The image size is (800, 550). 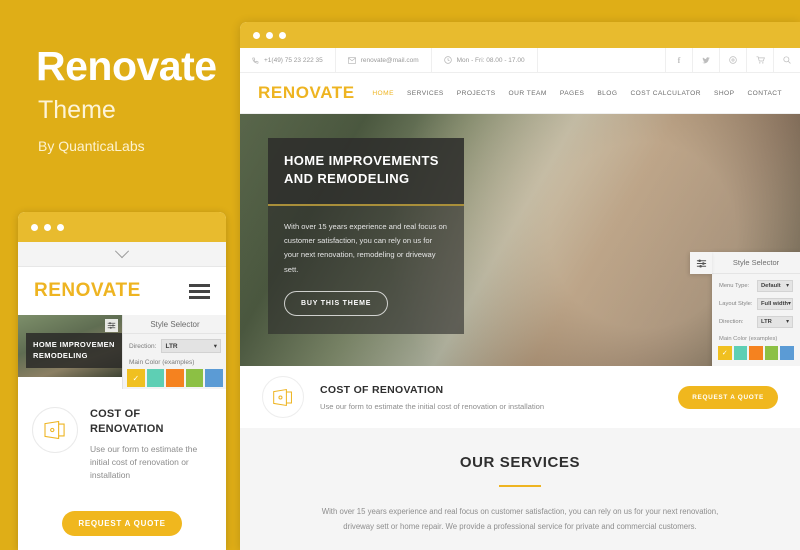 I want to click on topbar-phone: +1(49) 75 23 222 35, so click(x=288, y=60).